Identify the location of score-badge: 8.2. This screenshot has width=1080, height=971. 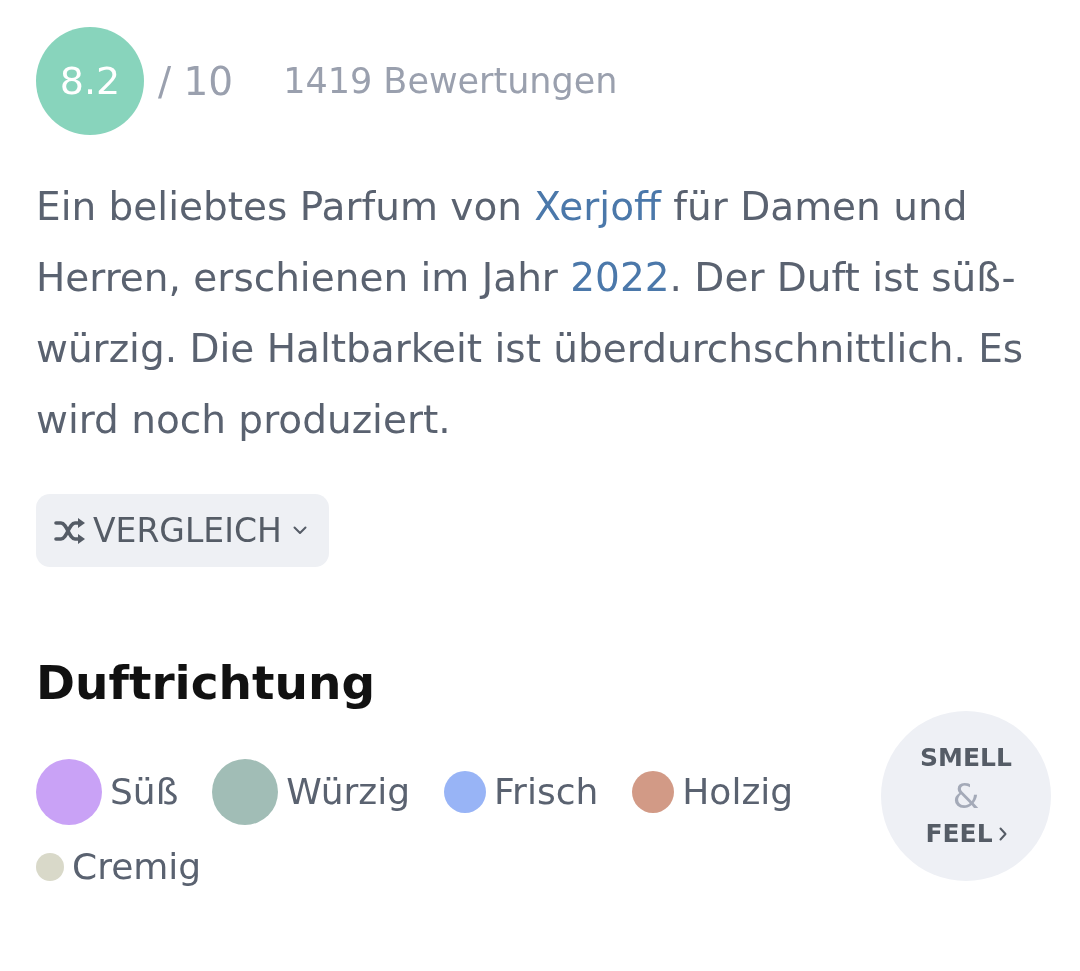
(90, 81).